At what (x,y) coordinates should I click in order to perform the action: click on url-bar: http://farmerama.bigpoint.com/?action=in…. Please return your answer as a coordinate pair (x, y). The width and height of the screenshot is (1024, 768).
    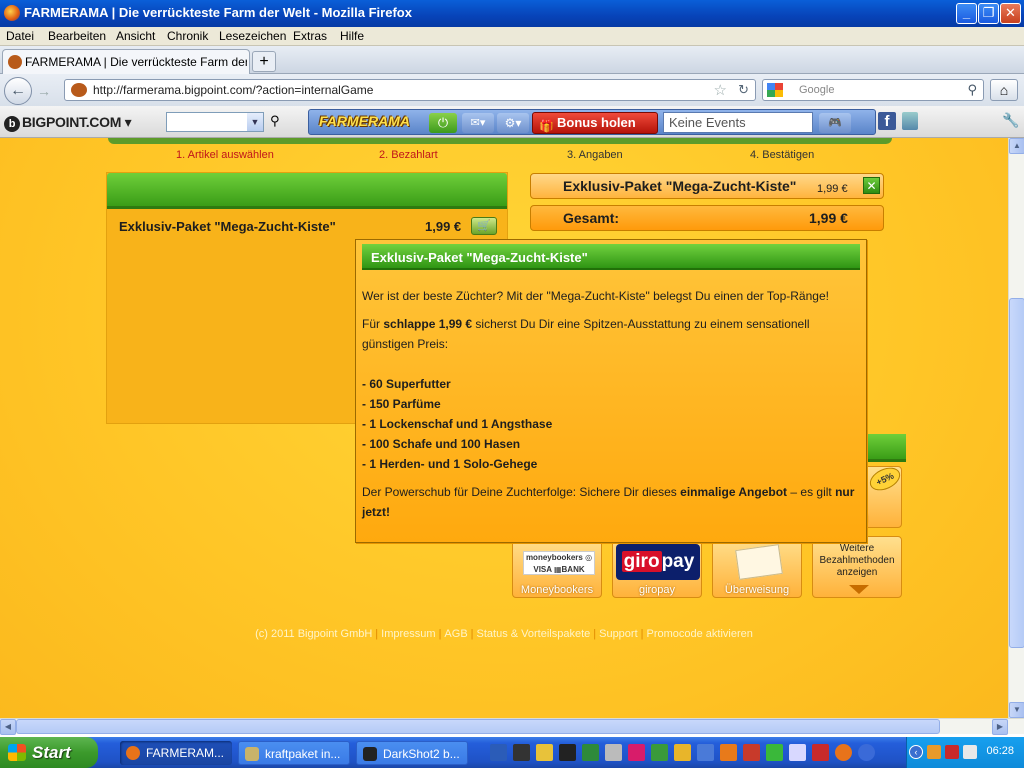
    Looking at the image, I should click on (410, 90).